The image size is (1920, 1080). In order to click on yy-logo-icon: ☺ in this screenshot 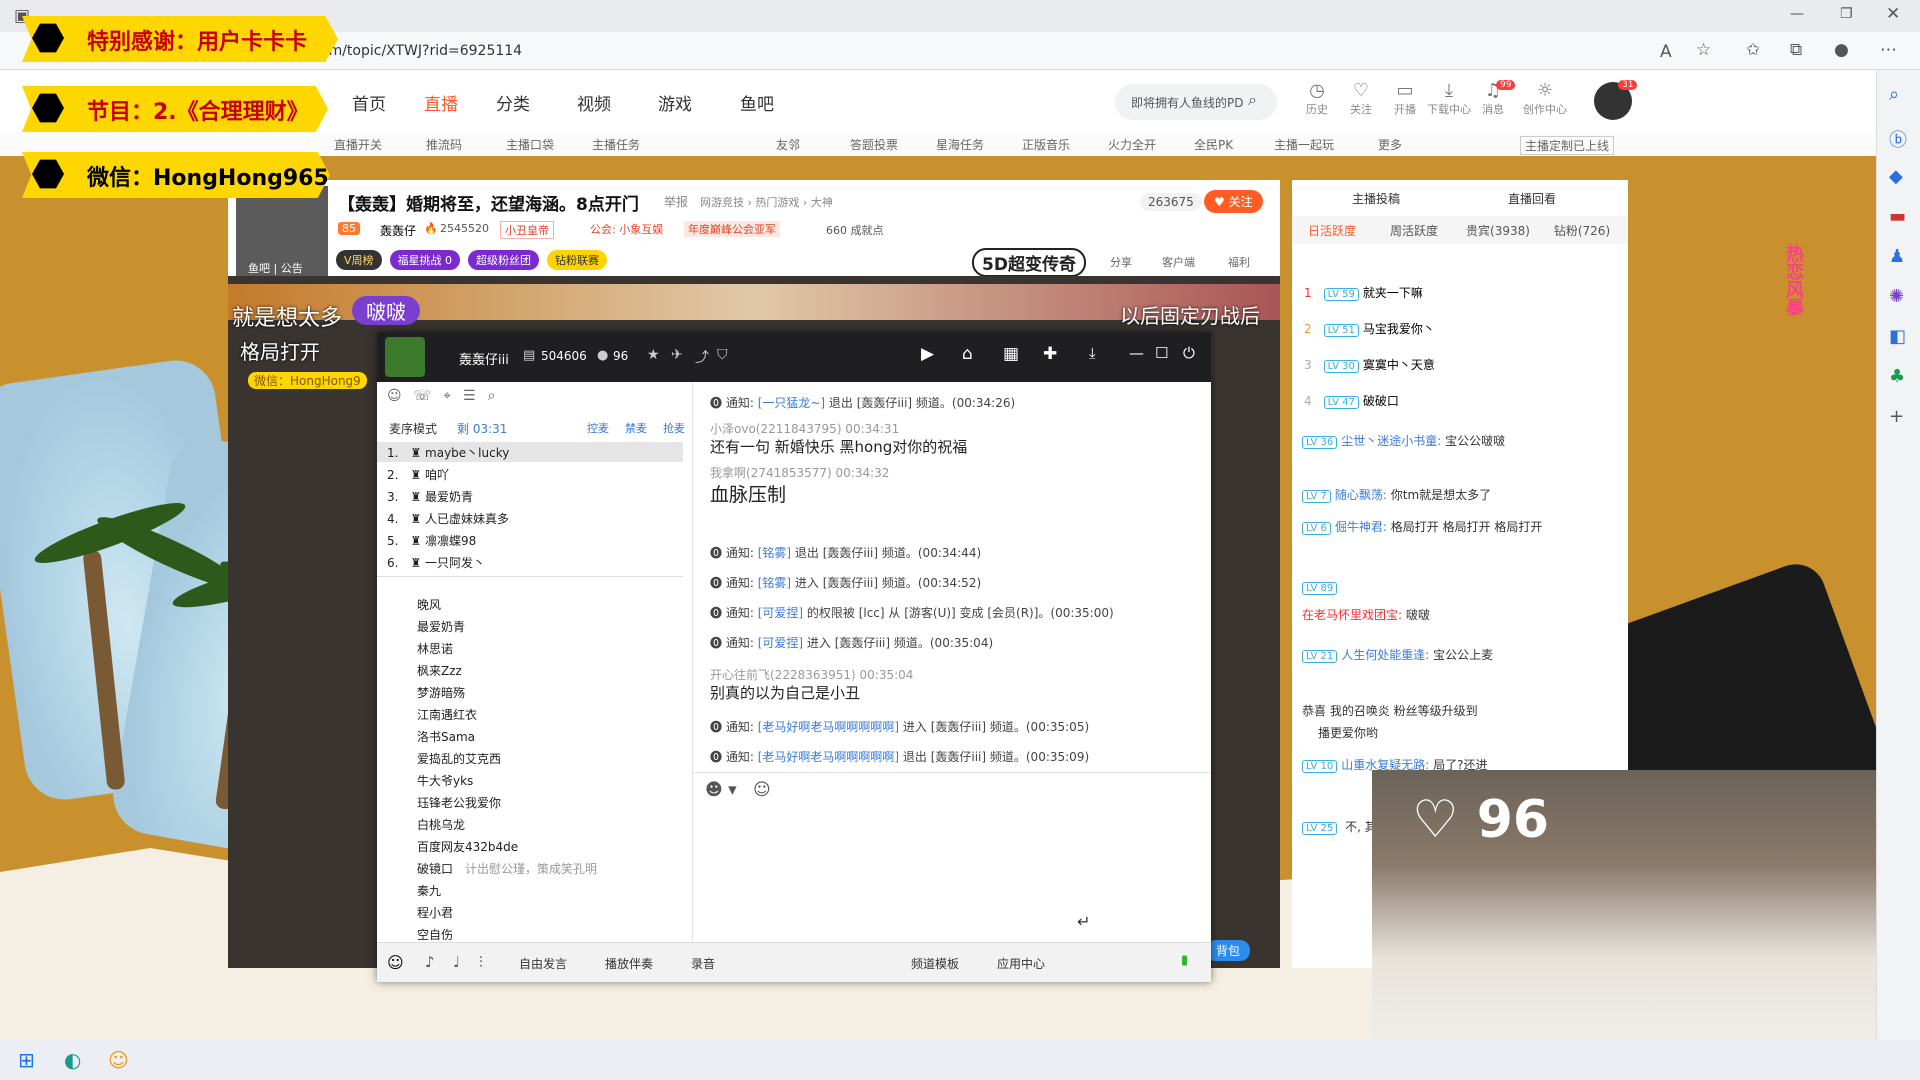, I will do `click(395, 962)`.